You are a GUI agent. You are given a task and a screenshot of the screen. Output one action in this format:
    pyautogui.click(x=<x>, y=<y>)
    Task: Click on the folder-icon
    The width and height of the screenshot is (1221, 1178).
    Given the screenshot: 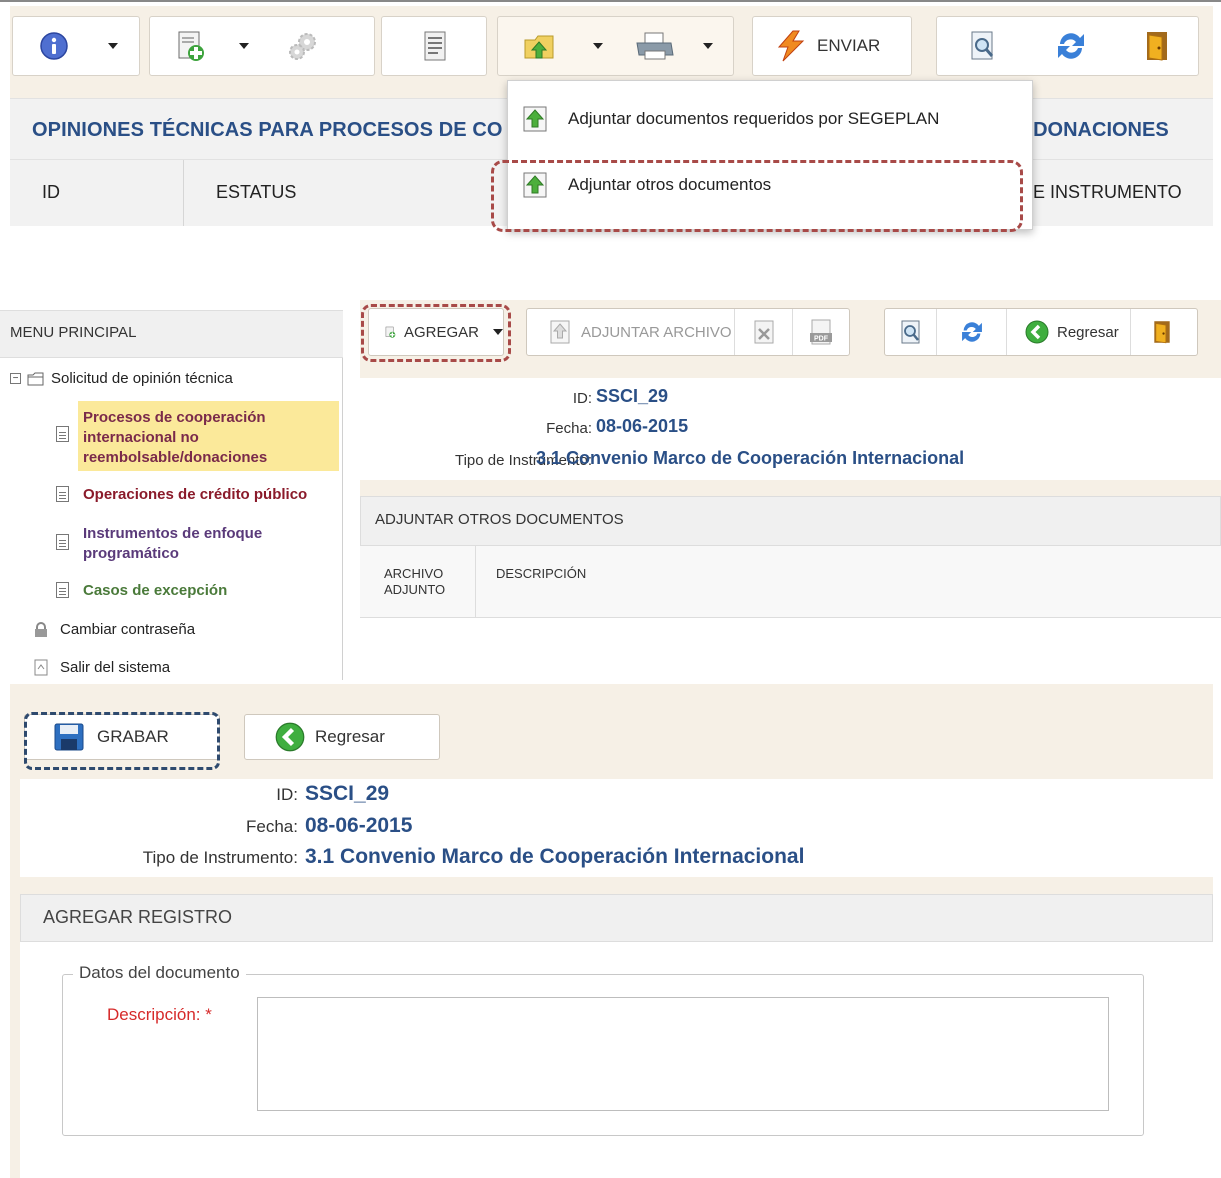 What is the action you would take?
    pyautogui.click(x=35, y=378)
    